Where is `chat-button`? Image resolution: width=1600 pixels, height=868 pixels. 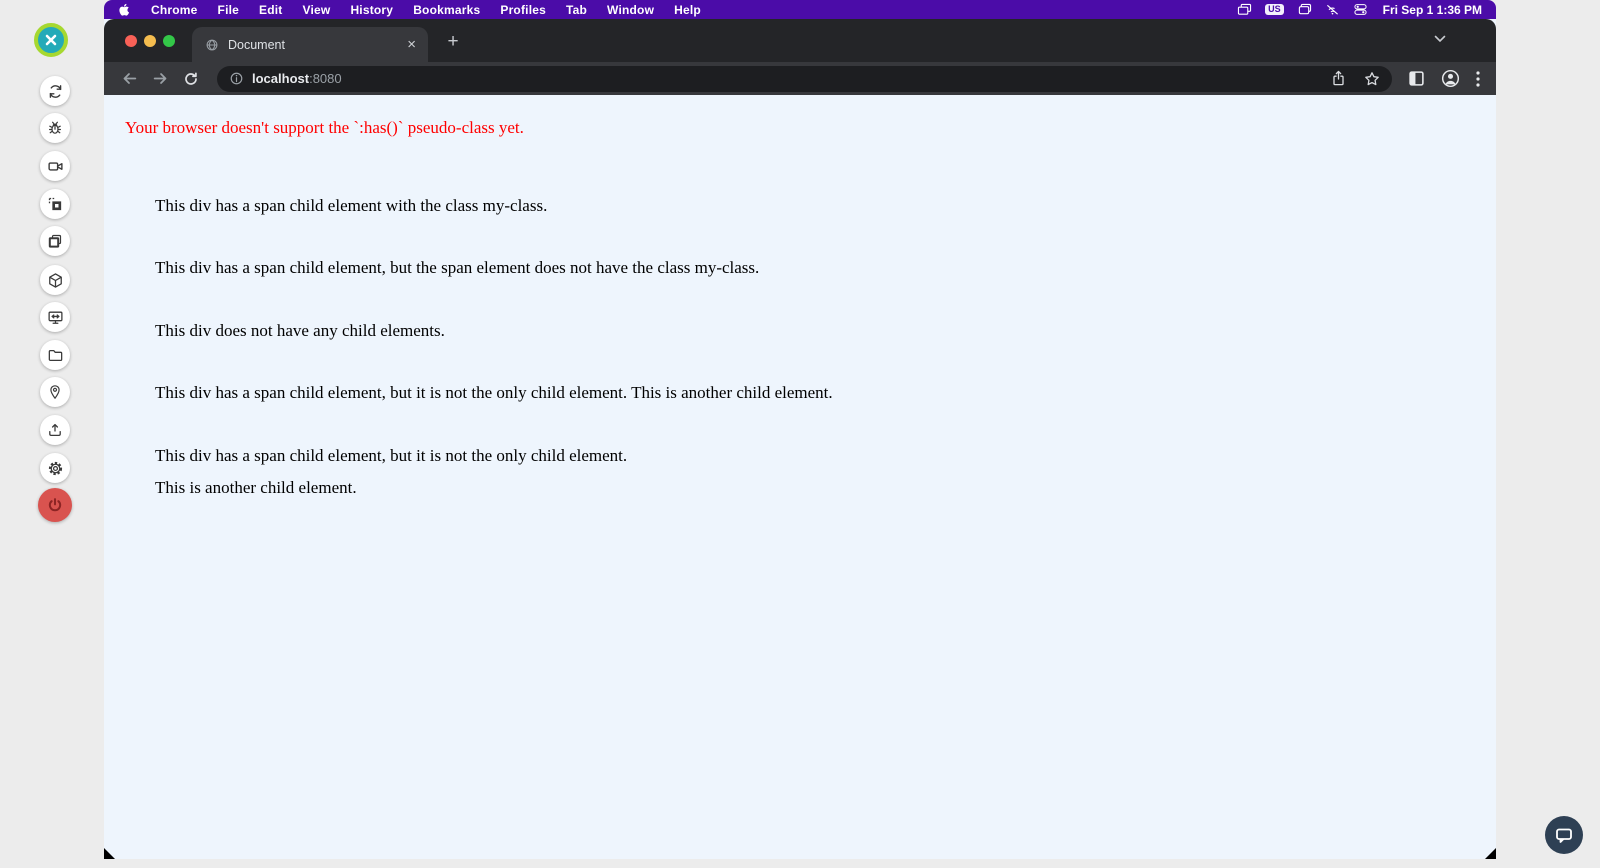
chat-button is located at coordinates (1564, 835).